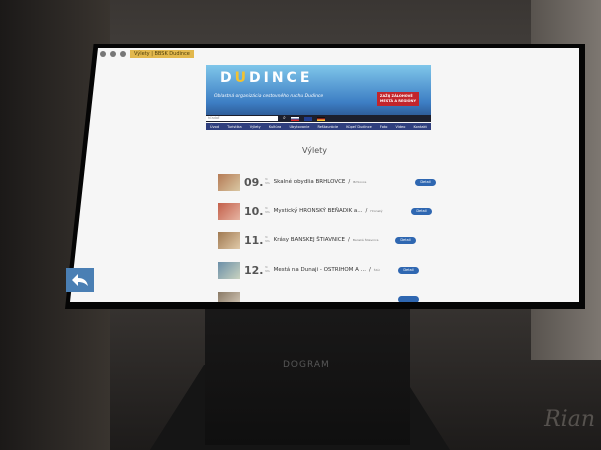 The height and width of the screenshot is (450, 601). I want to click on trip-name: Krásy BANSKEJ ŠTIAVNICE, so click(309, 240).